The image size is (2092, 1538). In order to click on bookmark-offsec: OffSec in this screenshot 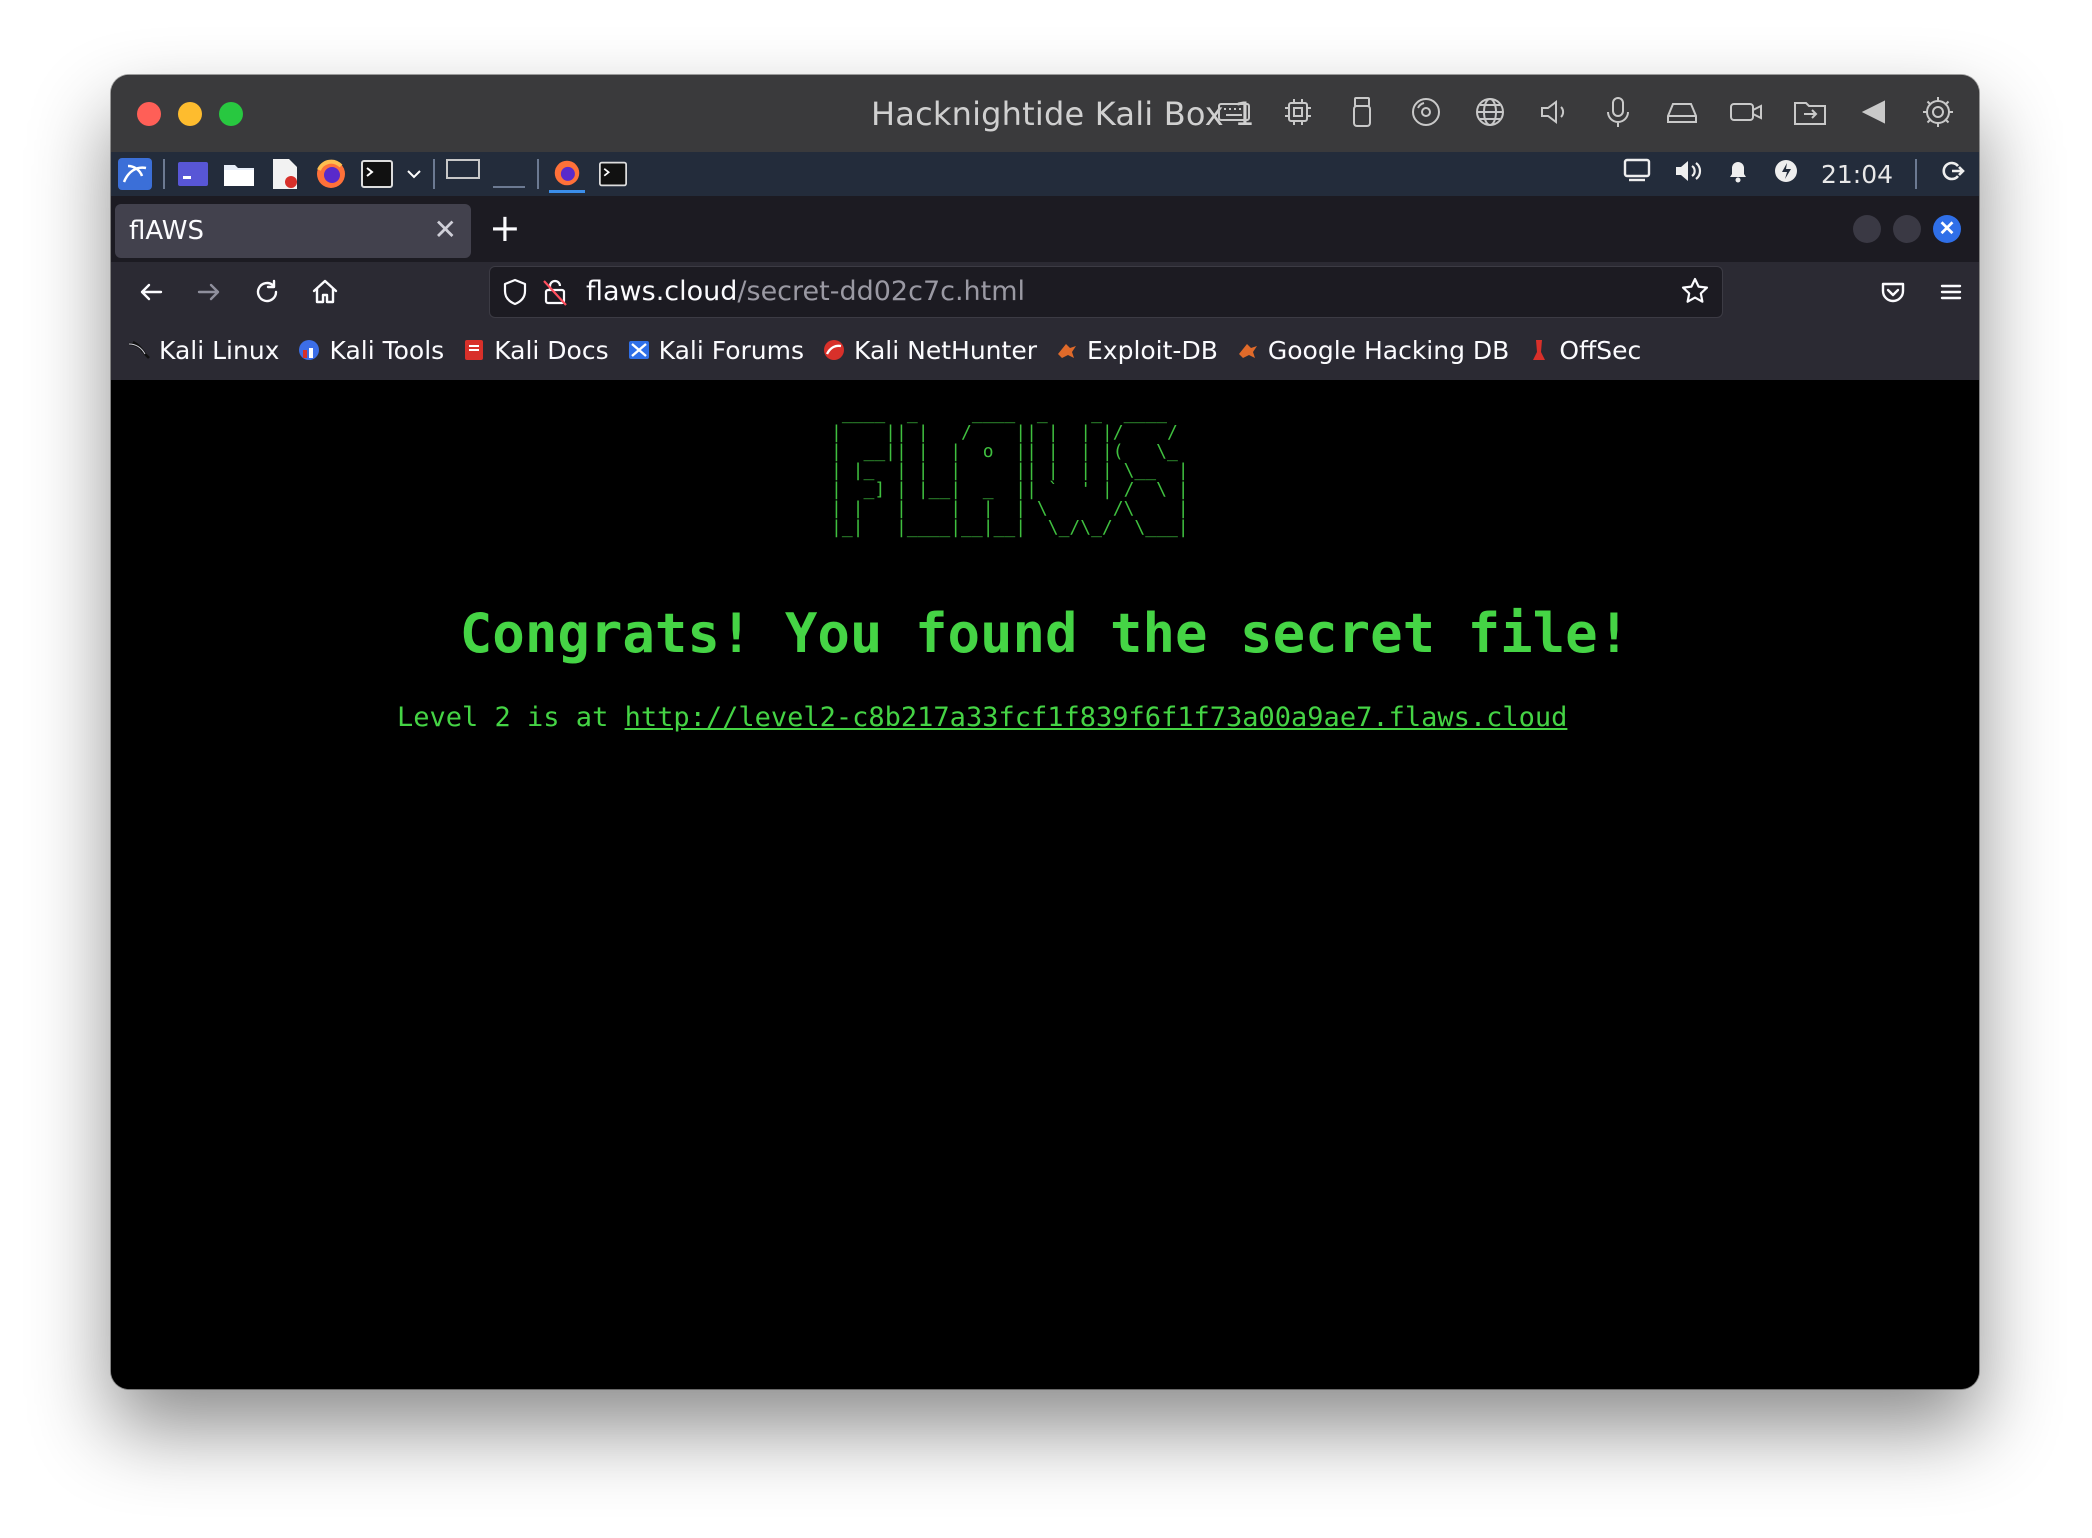, I will do `click(1584, 350)`.